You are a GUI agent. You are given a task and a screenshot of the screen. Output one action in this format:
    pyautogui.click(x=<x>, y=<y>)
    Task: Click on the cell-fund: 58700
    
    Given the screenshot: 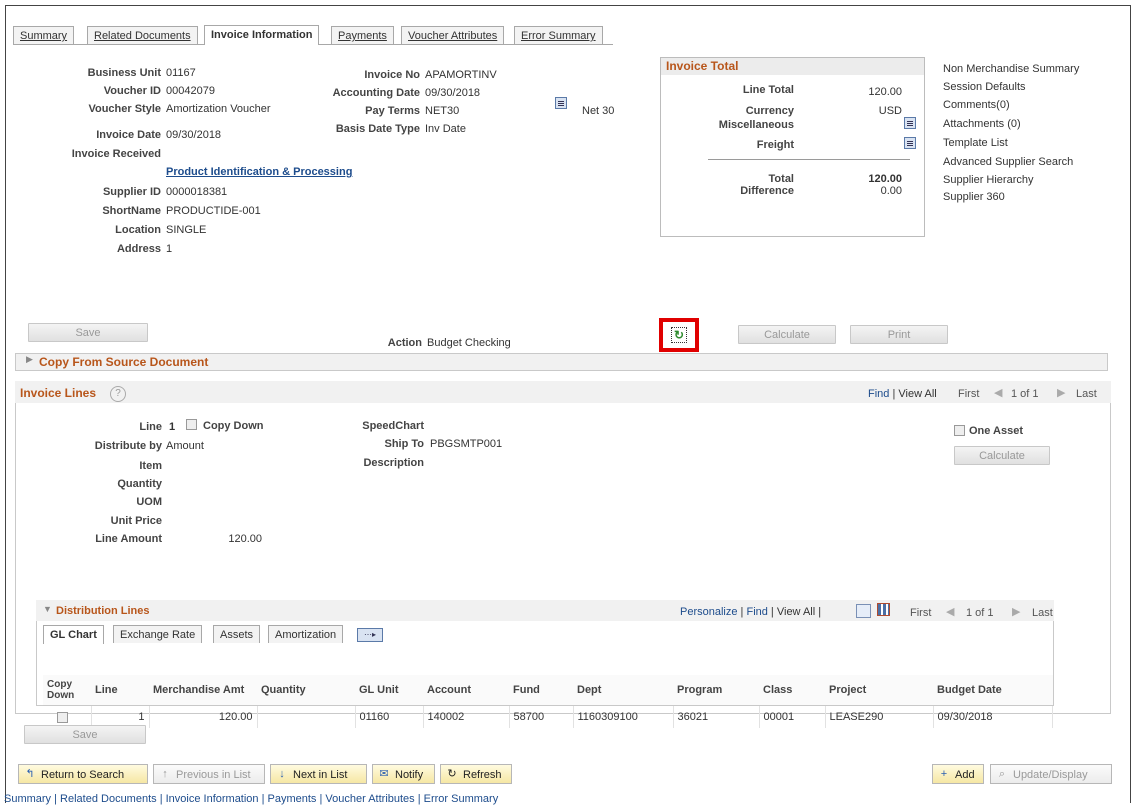 What is the action you would take?
    pyautogui.click(x=541, y=716)
    